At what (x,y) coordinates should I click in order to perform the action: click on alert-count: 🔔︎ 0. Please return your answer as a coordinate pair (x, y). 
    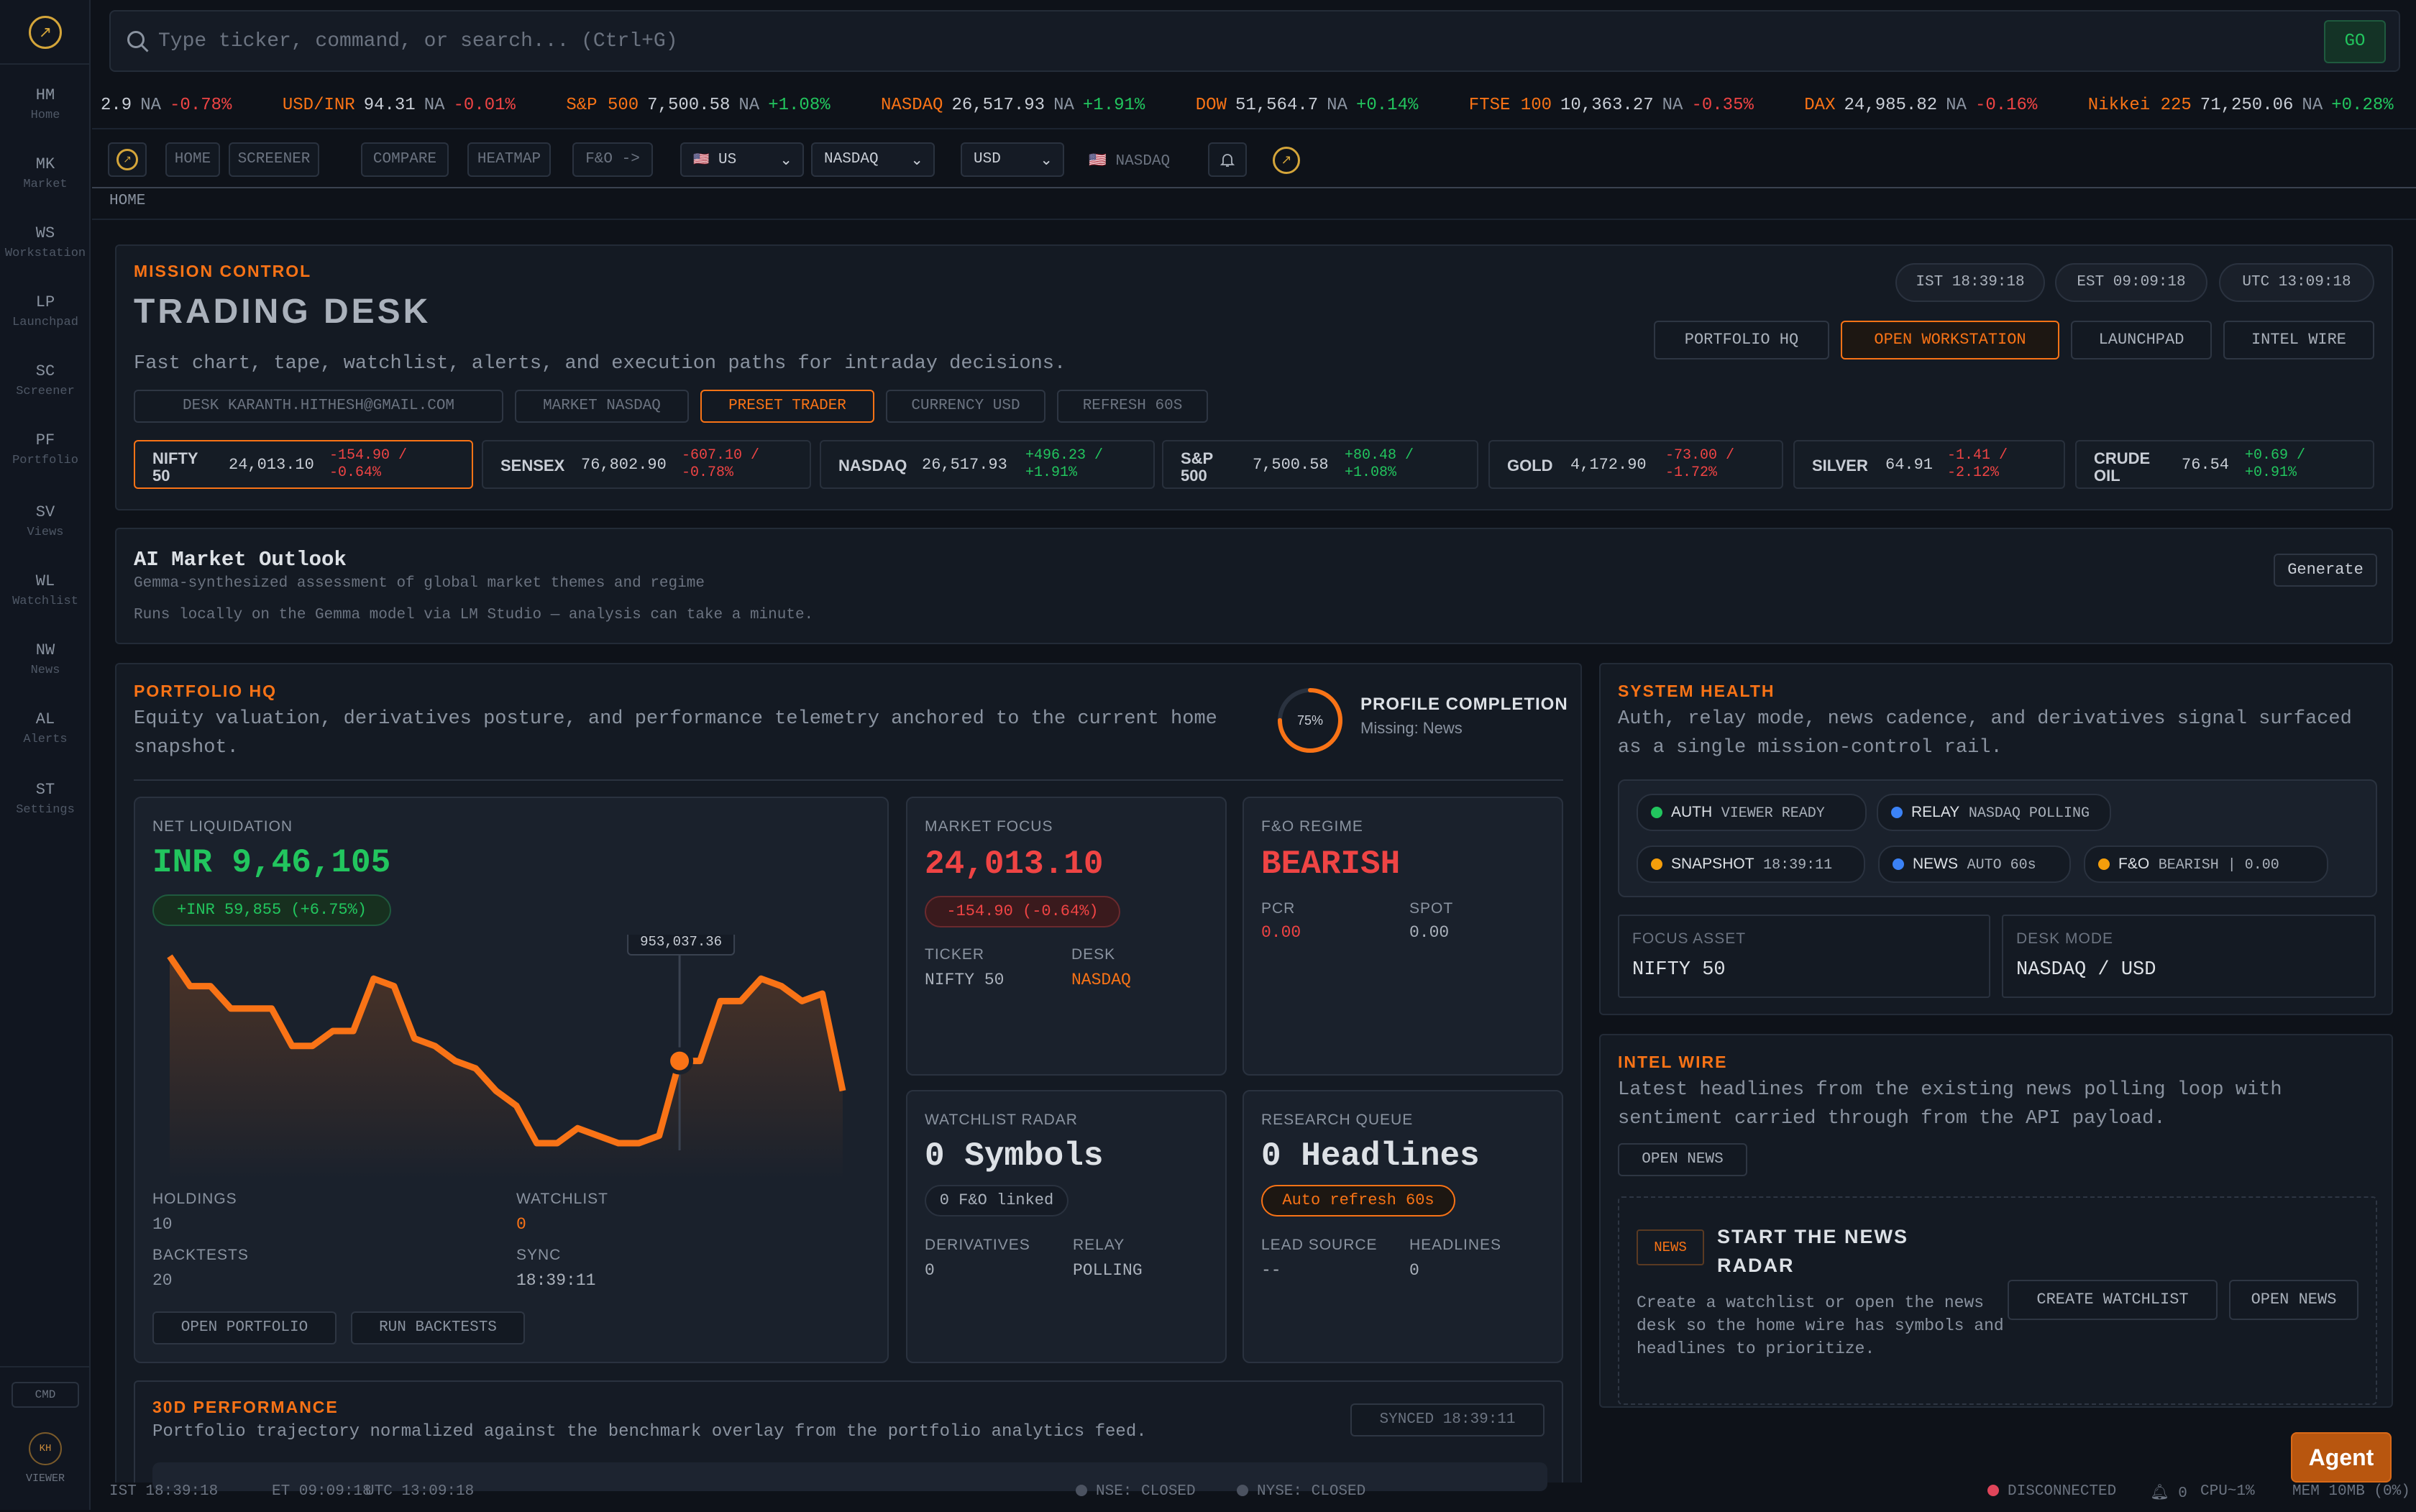
    Looking at the image, I should click on (2168, 1493).